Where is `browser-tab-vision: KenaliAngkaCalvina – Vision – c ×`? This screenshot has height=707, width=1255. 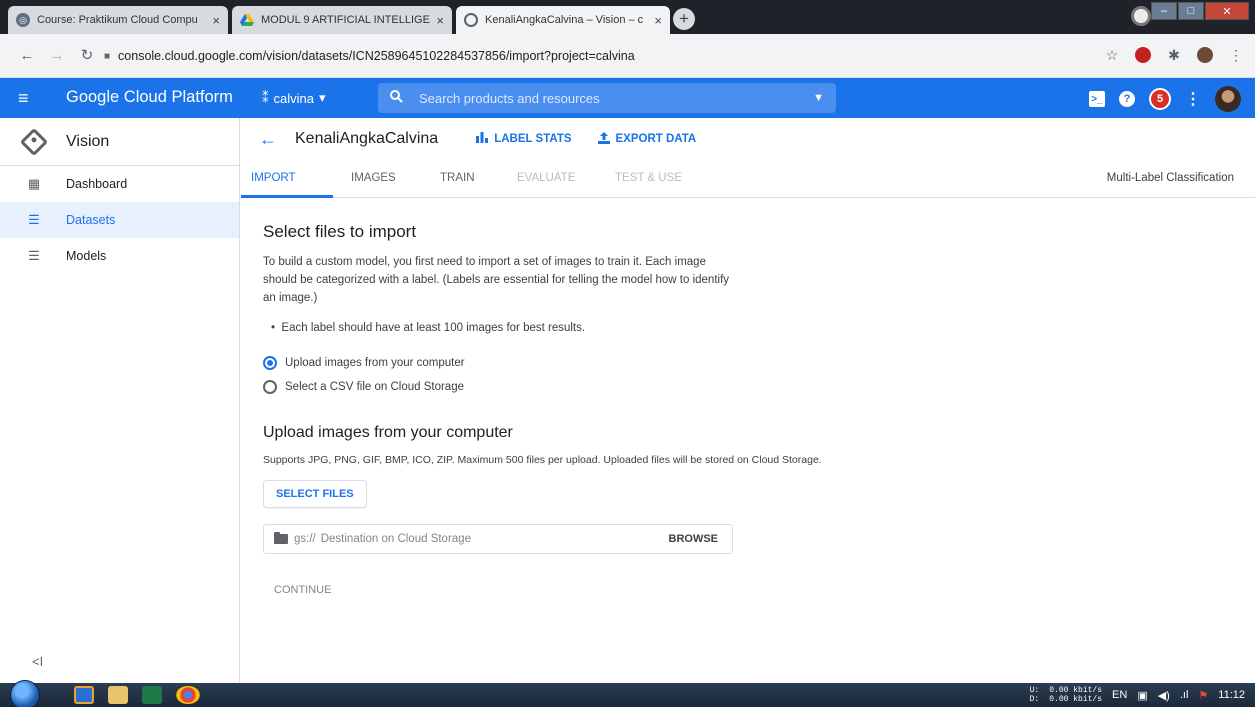 browser-tab-vision: KenaliAngkaCalvina – Vision – c × is located at coordinates (563, 20).